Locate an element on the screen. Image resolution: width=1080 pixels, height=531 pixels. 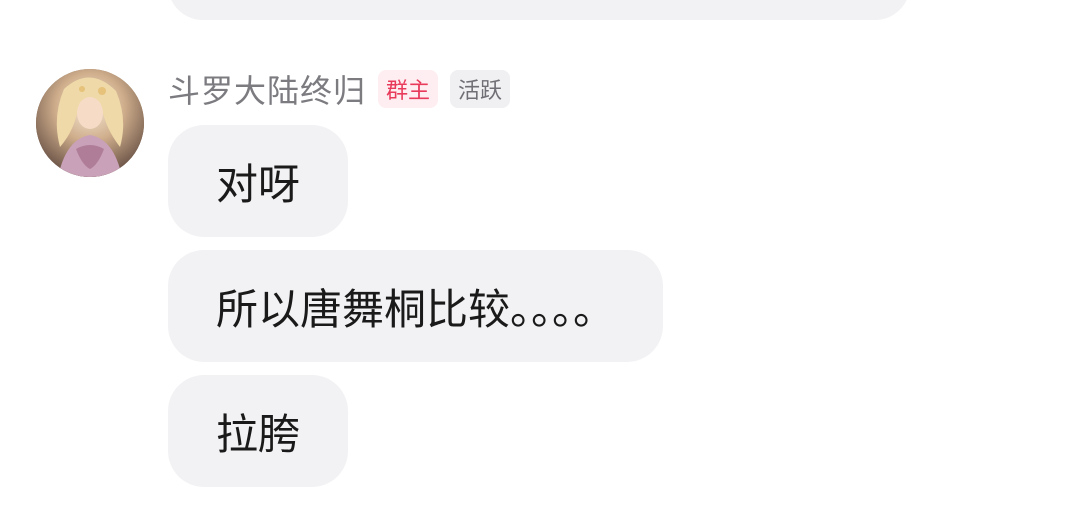
message-bubble: 所以唐舞桐比较。。。。 is located at coordinates (416, 306).